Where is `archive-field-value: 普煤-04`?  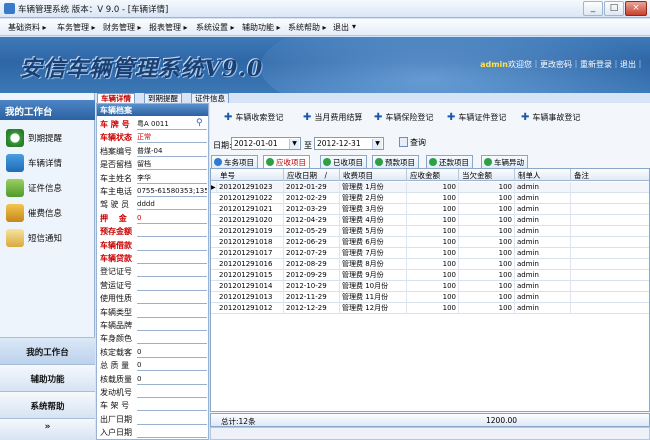
archive-field-value: 普煤-04 is located at coordinates (172, 151).